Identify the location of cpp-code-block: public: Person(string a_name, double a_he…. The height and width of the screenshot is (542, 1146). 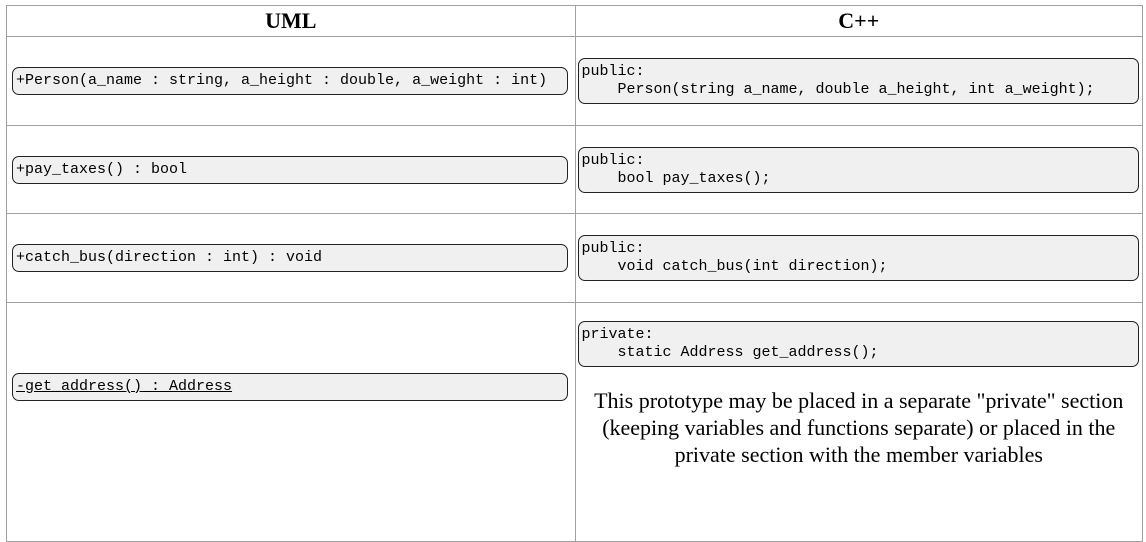
(858, 81).